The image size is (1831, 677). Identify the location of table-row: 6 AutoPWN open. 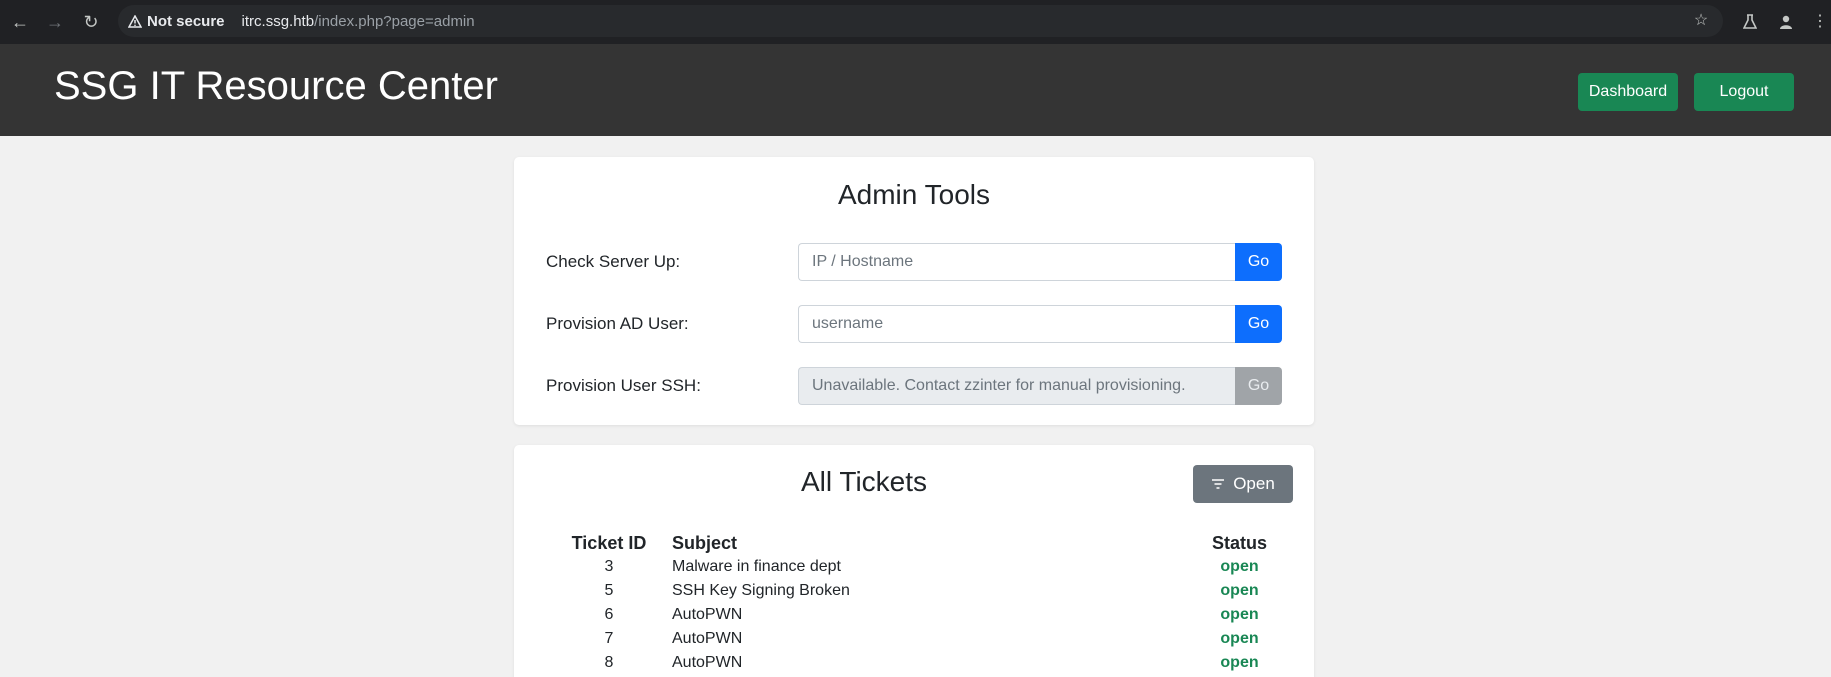
(914, 615).